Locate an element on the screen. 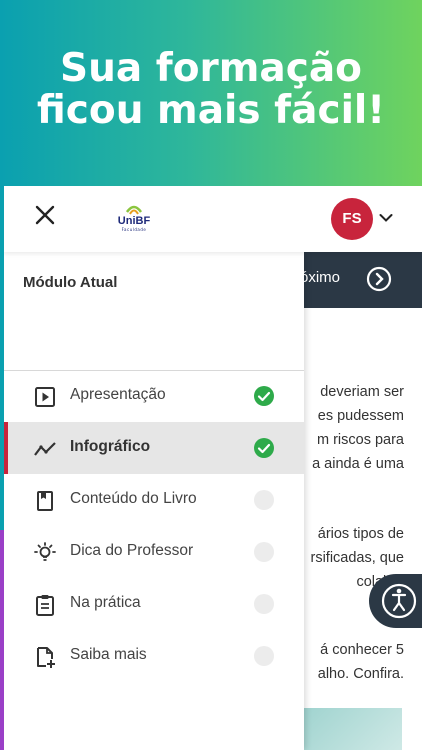  menu-item-label: Infográfico is located at coordinates (110, 446).